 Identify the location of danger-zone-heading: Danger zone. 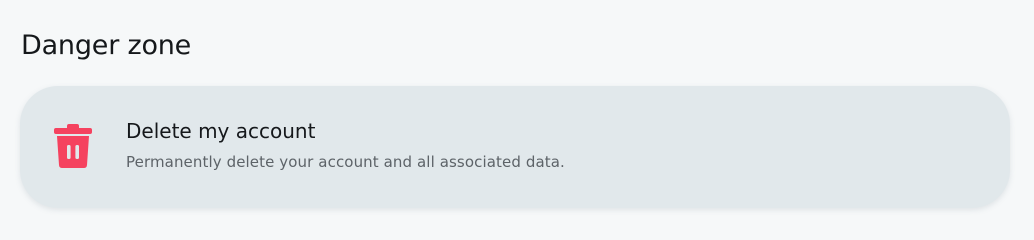
(106, 45).